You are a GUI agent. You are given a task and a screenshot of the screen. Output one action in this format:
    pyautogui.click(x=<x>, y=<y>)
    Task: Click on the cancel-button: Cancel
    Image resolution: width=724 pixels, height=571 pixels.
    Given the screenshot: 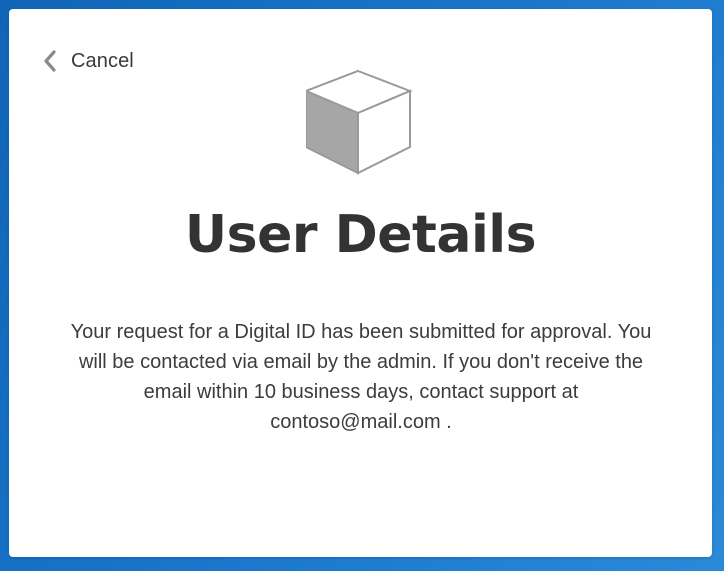 What is the action you would take?
    pyautogui.click(x=88, y=61)
    